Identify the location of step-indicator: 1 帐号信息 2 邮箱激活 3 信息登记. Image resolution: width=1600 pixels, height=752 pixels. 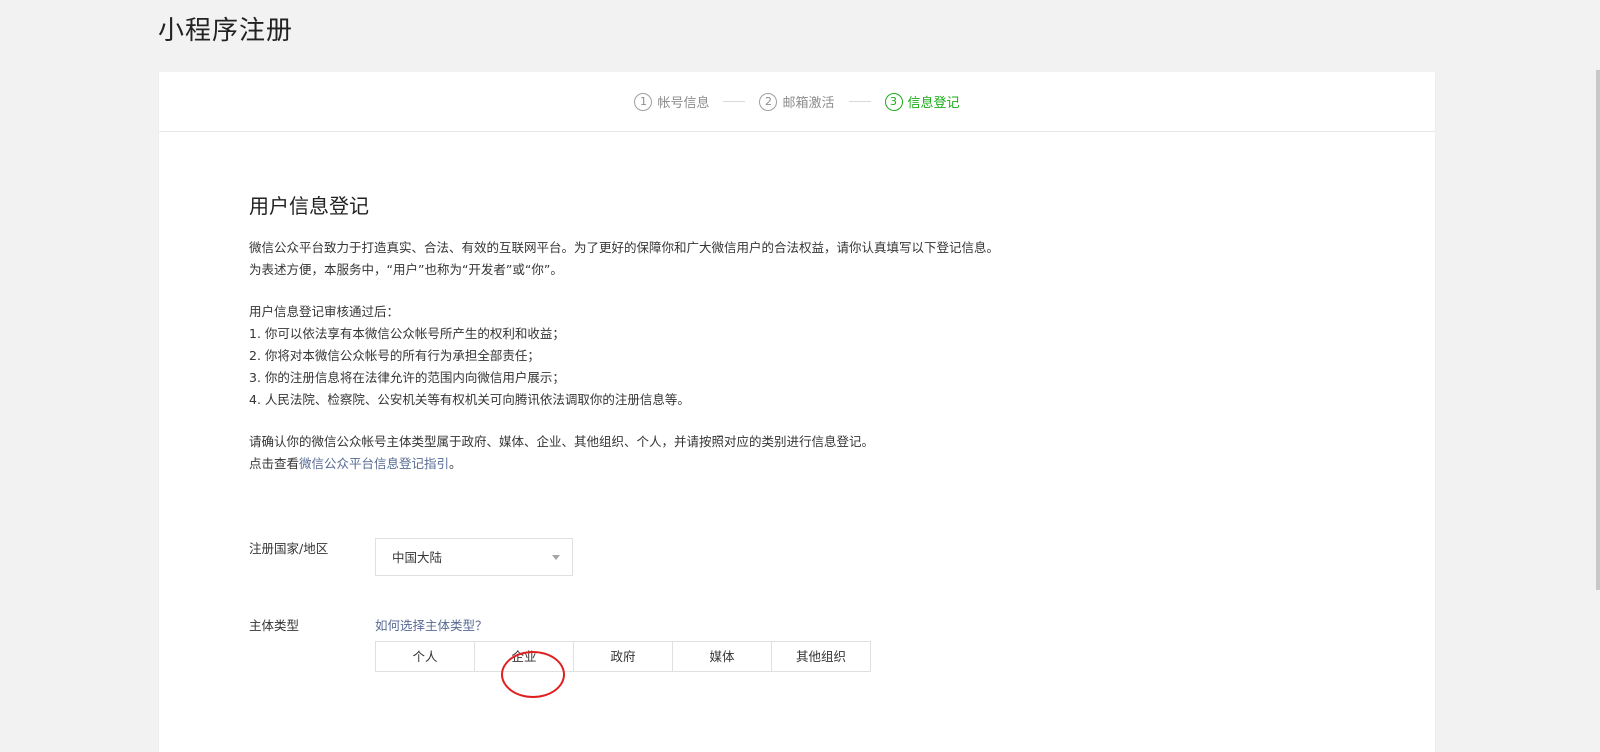
(797, 102).